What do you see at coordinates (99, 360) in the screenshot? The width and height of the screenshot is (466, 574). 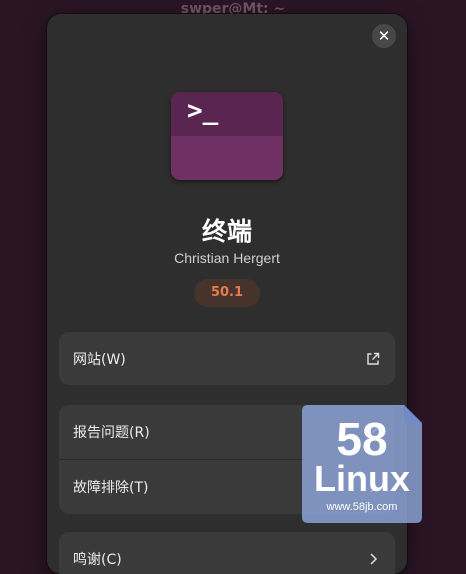 I see `website-label: 网站(W)` at bounding box center [99, 360].